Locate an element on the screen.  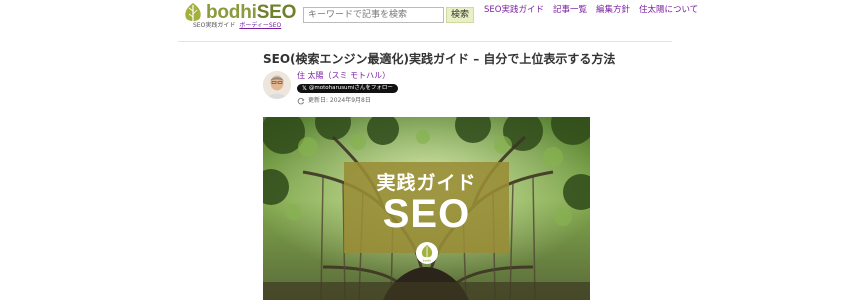
follow-button: 𝕏 @motoharusumiさんをフォロー is located at coordinates (347, 88).